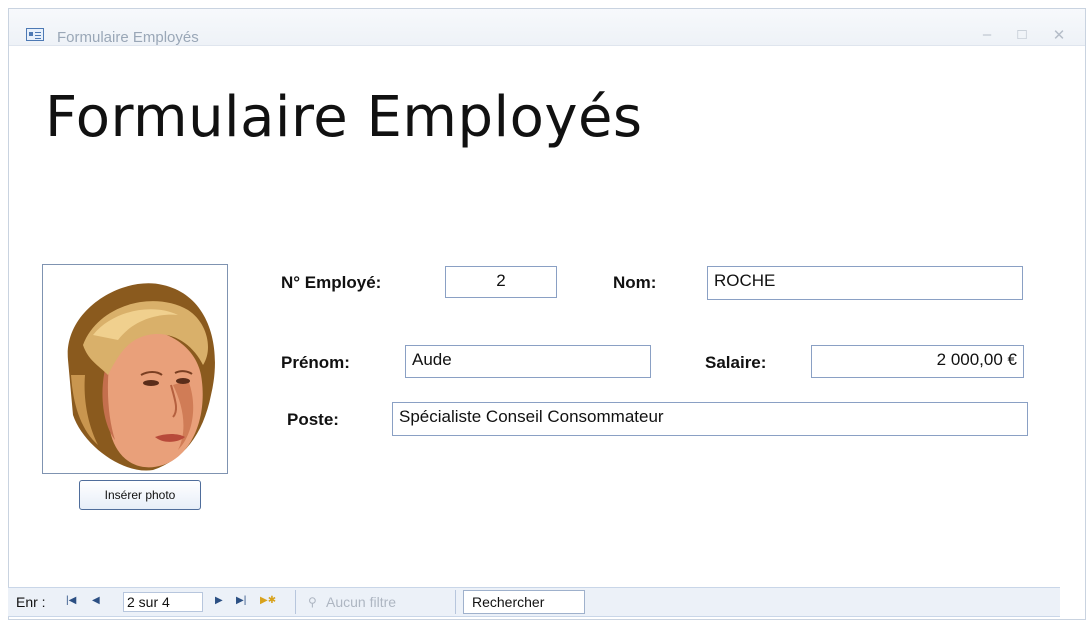 This screenshot has height=623, width=1088. I want to click on maximize-icon: □, so click(1022, 34).